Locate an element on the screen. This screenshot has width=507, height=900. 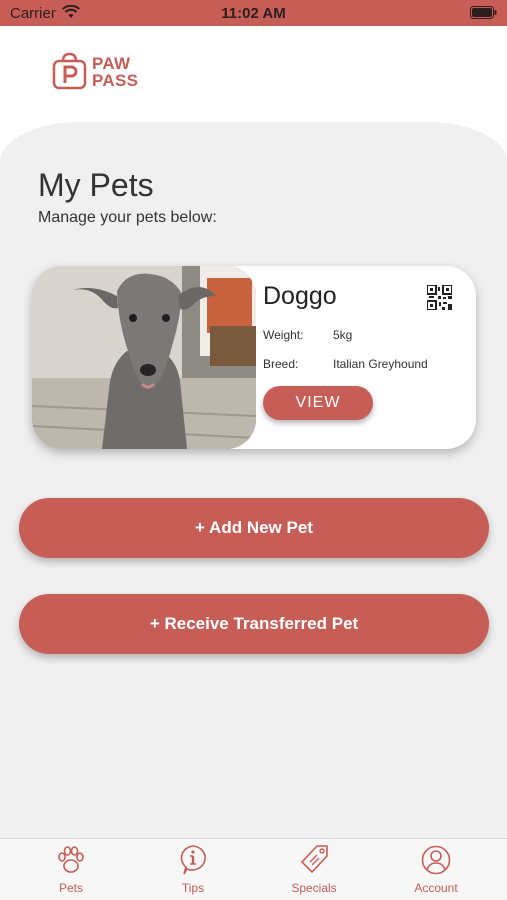
tab-tips: Tips is located at coordinates (193, 869).